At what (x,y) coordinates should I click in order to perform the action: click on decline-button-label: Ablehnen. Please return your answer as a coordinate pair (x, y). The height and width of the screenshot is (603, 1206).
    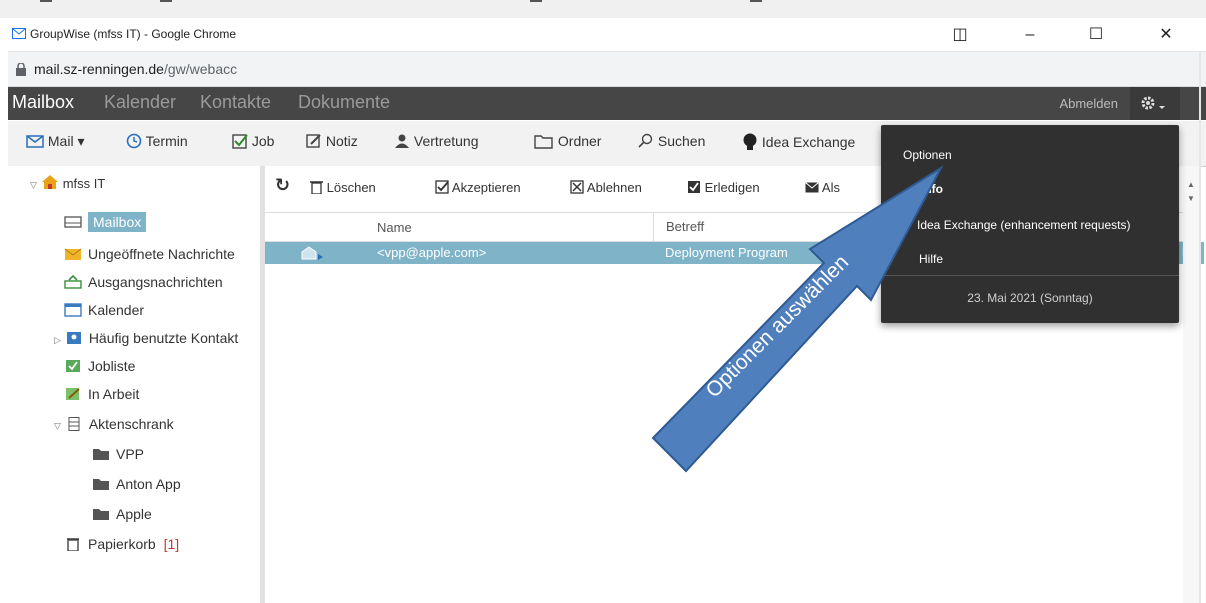
    Looking at the image, I should click on (614, 187).